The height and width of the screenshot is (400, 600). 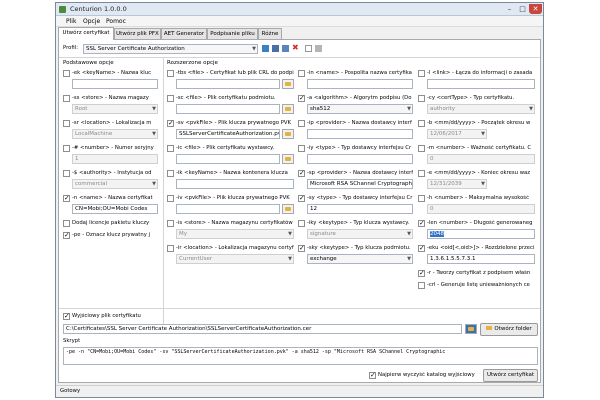 What do you see at coordinates (481, 159) in the screenshot?
I see `m-field: 0` at bounding box center [481, 159].